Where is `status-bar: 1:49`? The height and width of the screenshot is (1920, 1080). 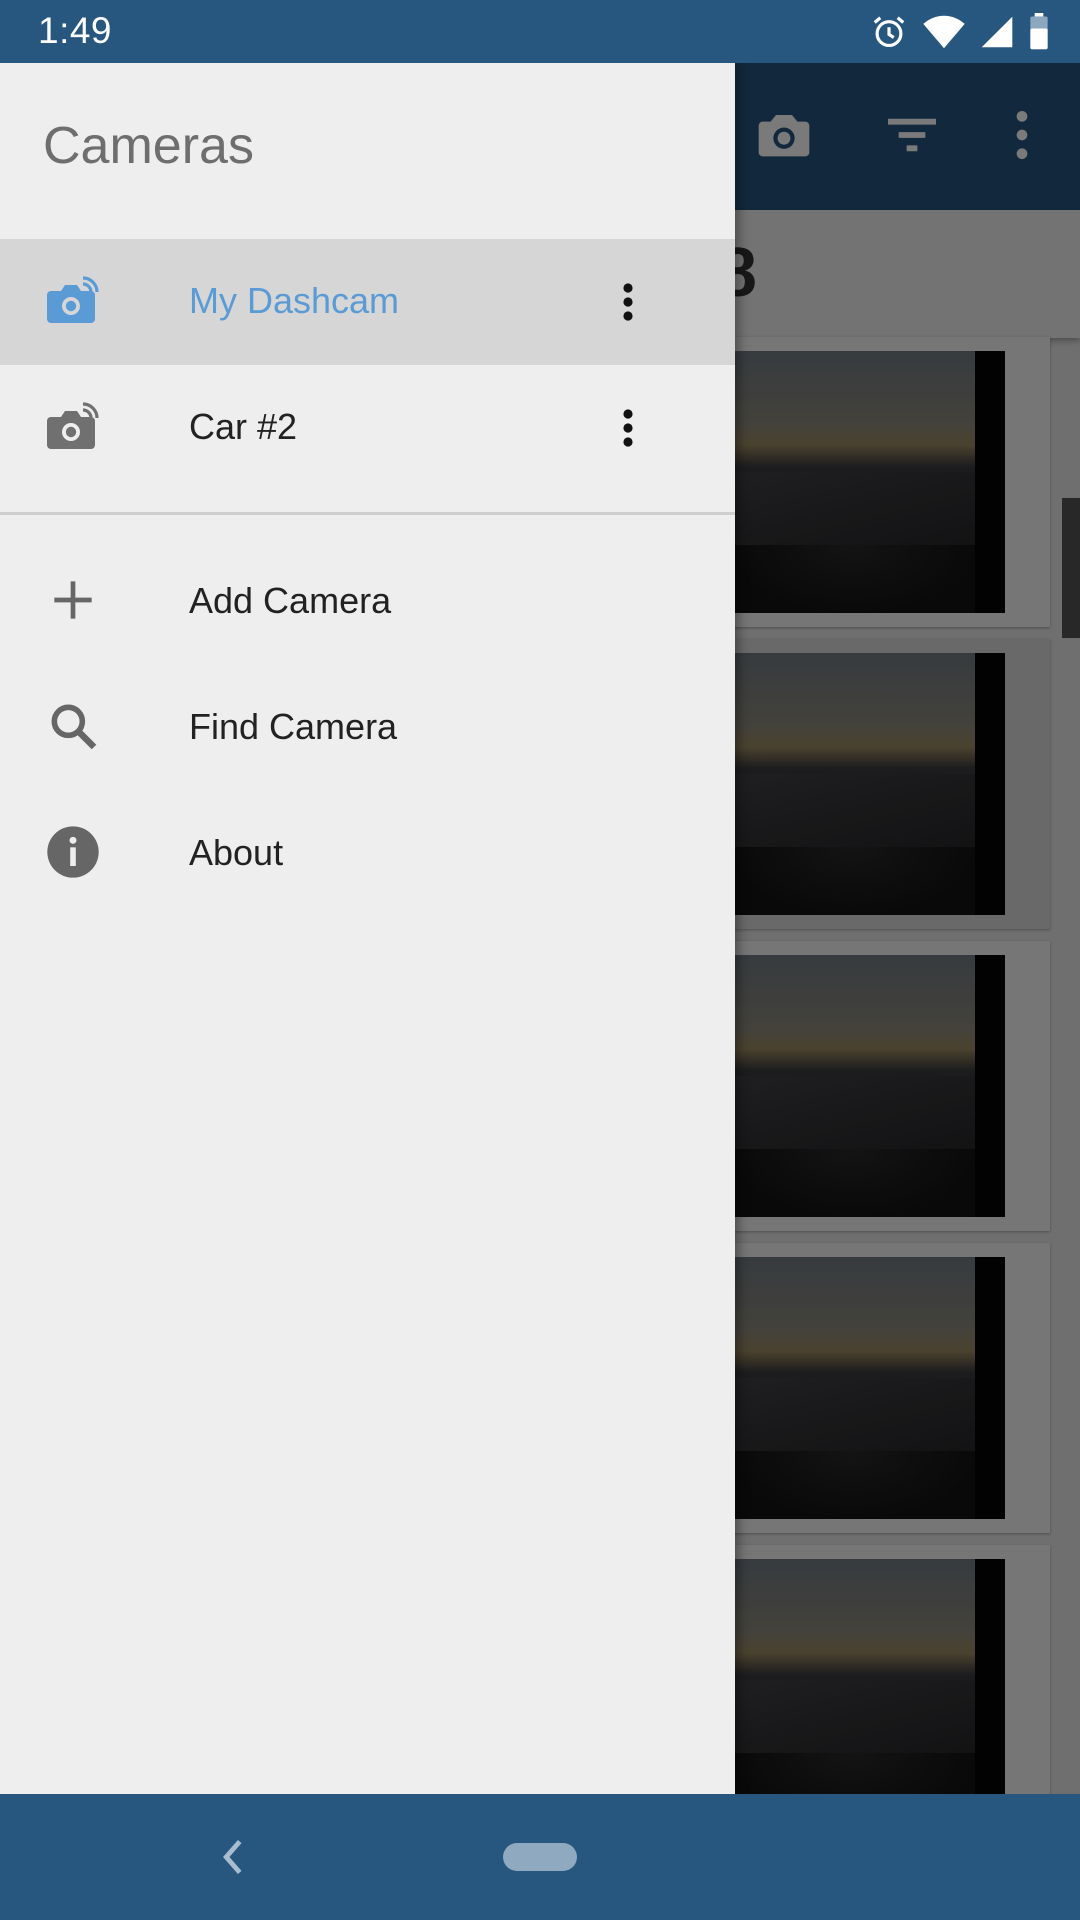
status-bar: 1:49 is located at coordinates (540, 31).